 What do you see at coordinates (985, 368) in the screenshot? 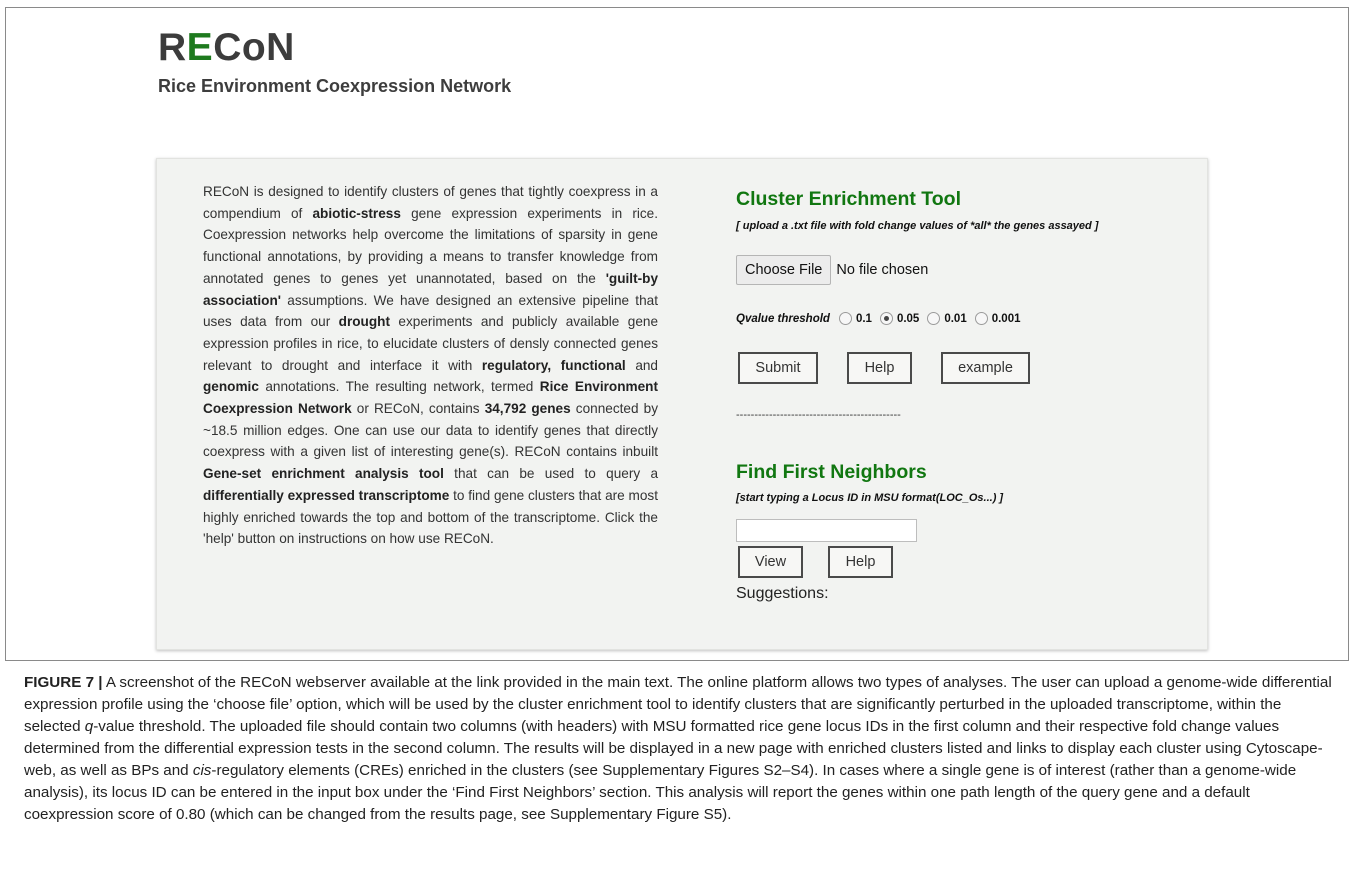
I see `example-button: example` at bounding box center [985, 368].